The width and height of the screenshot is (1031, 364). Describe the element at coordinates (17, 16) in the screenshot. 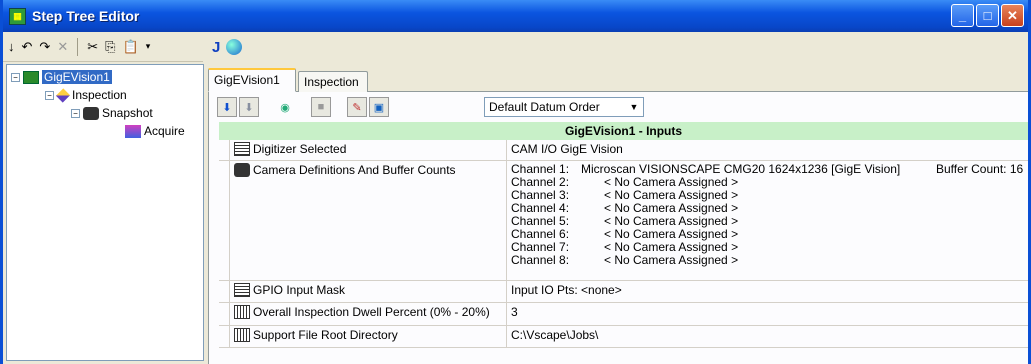

I see `app-icon: ▦` at that location.